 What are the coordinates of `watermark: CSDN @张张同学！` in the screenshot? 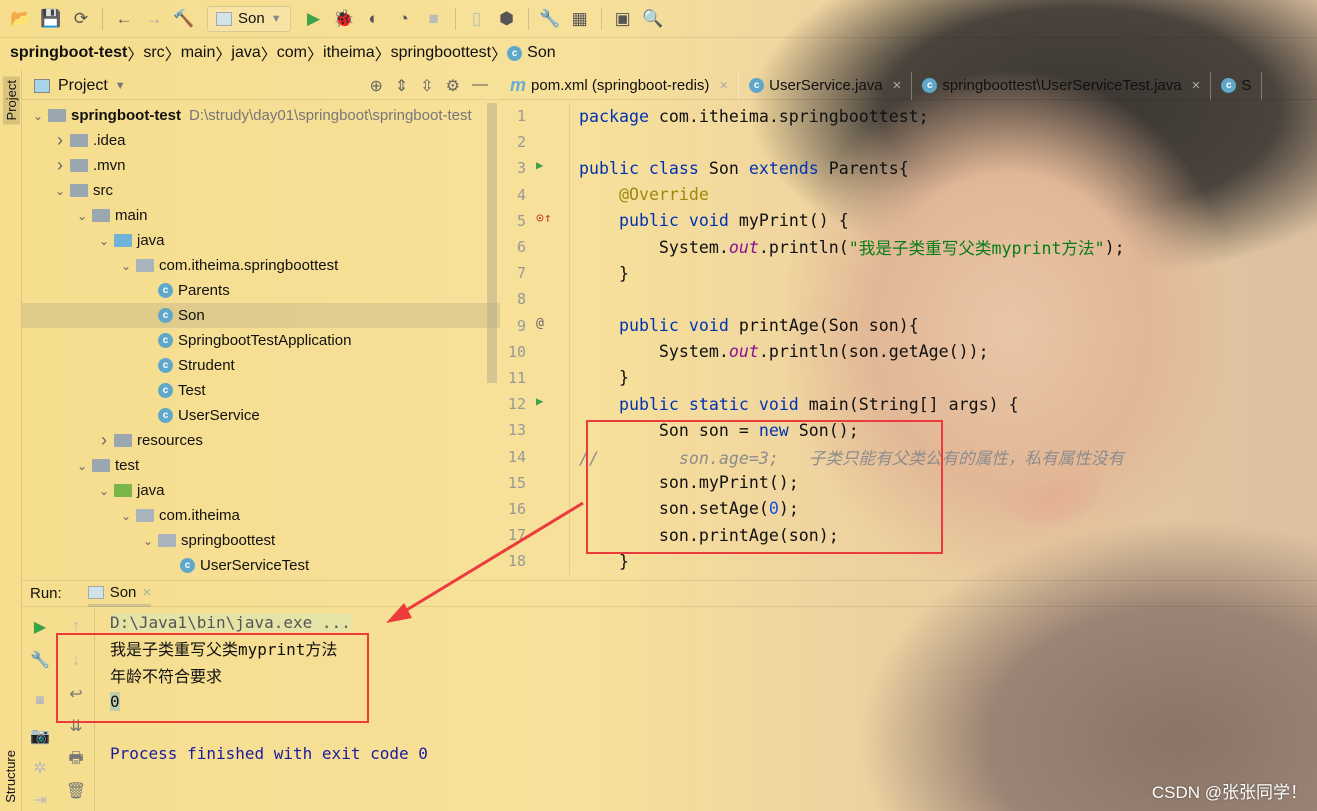 It's located at (1229, 792).